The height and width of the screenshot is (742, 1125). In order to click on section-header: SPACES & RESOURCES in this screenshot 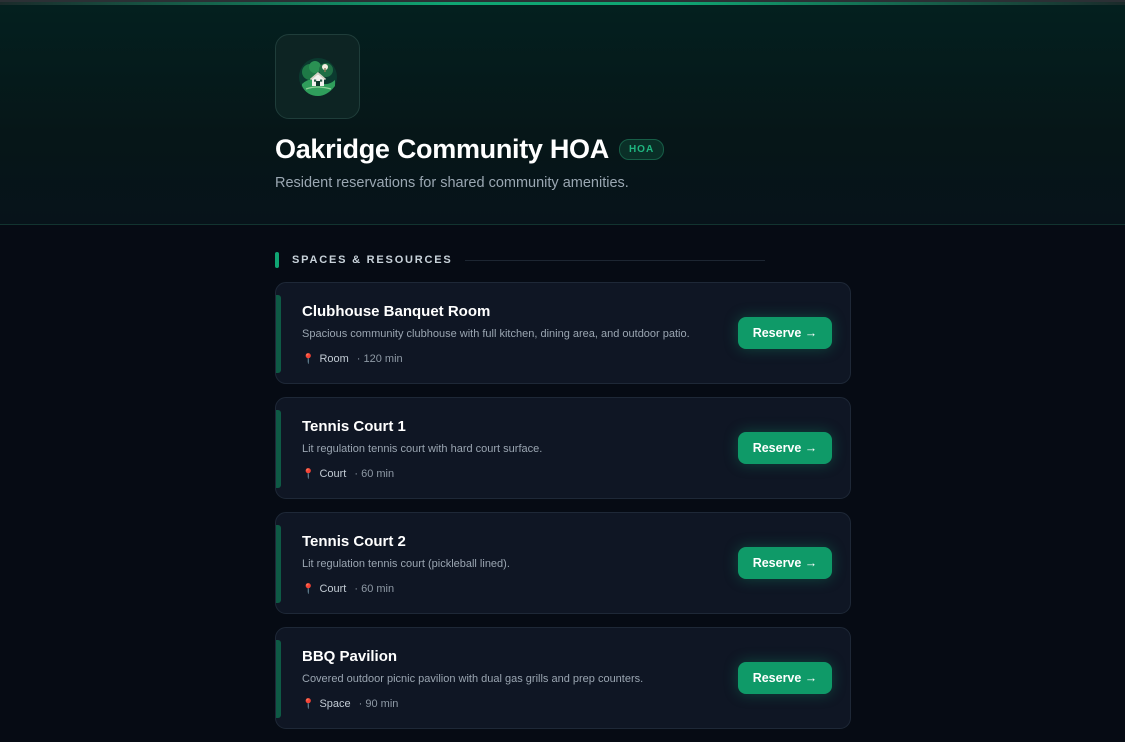, I will do `click(520, 260)`.